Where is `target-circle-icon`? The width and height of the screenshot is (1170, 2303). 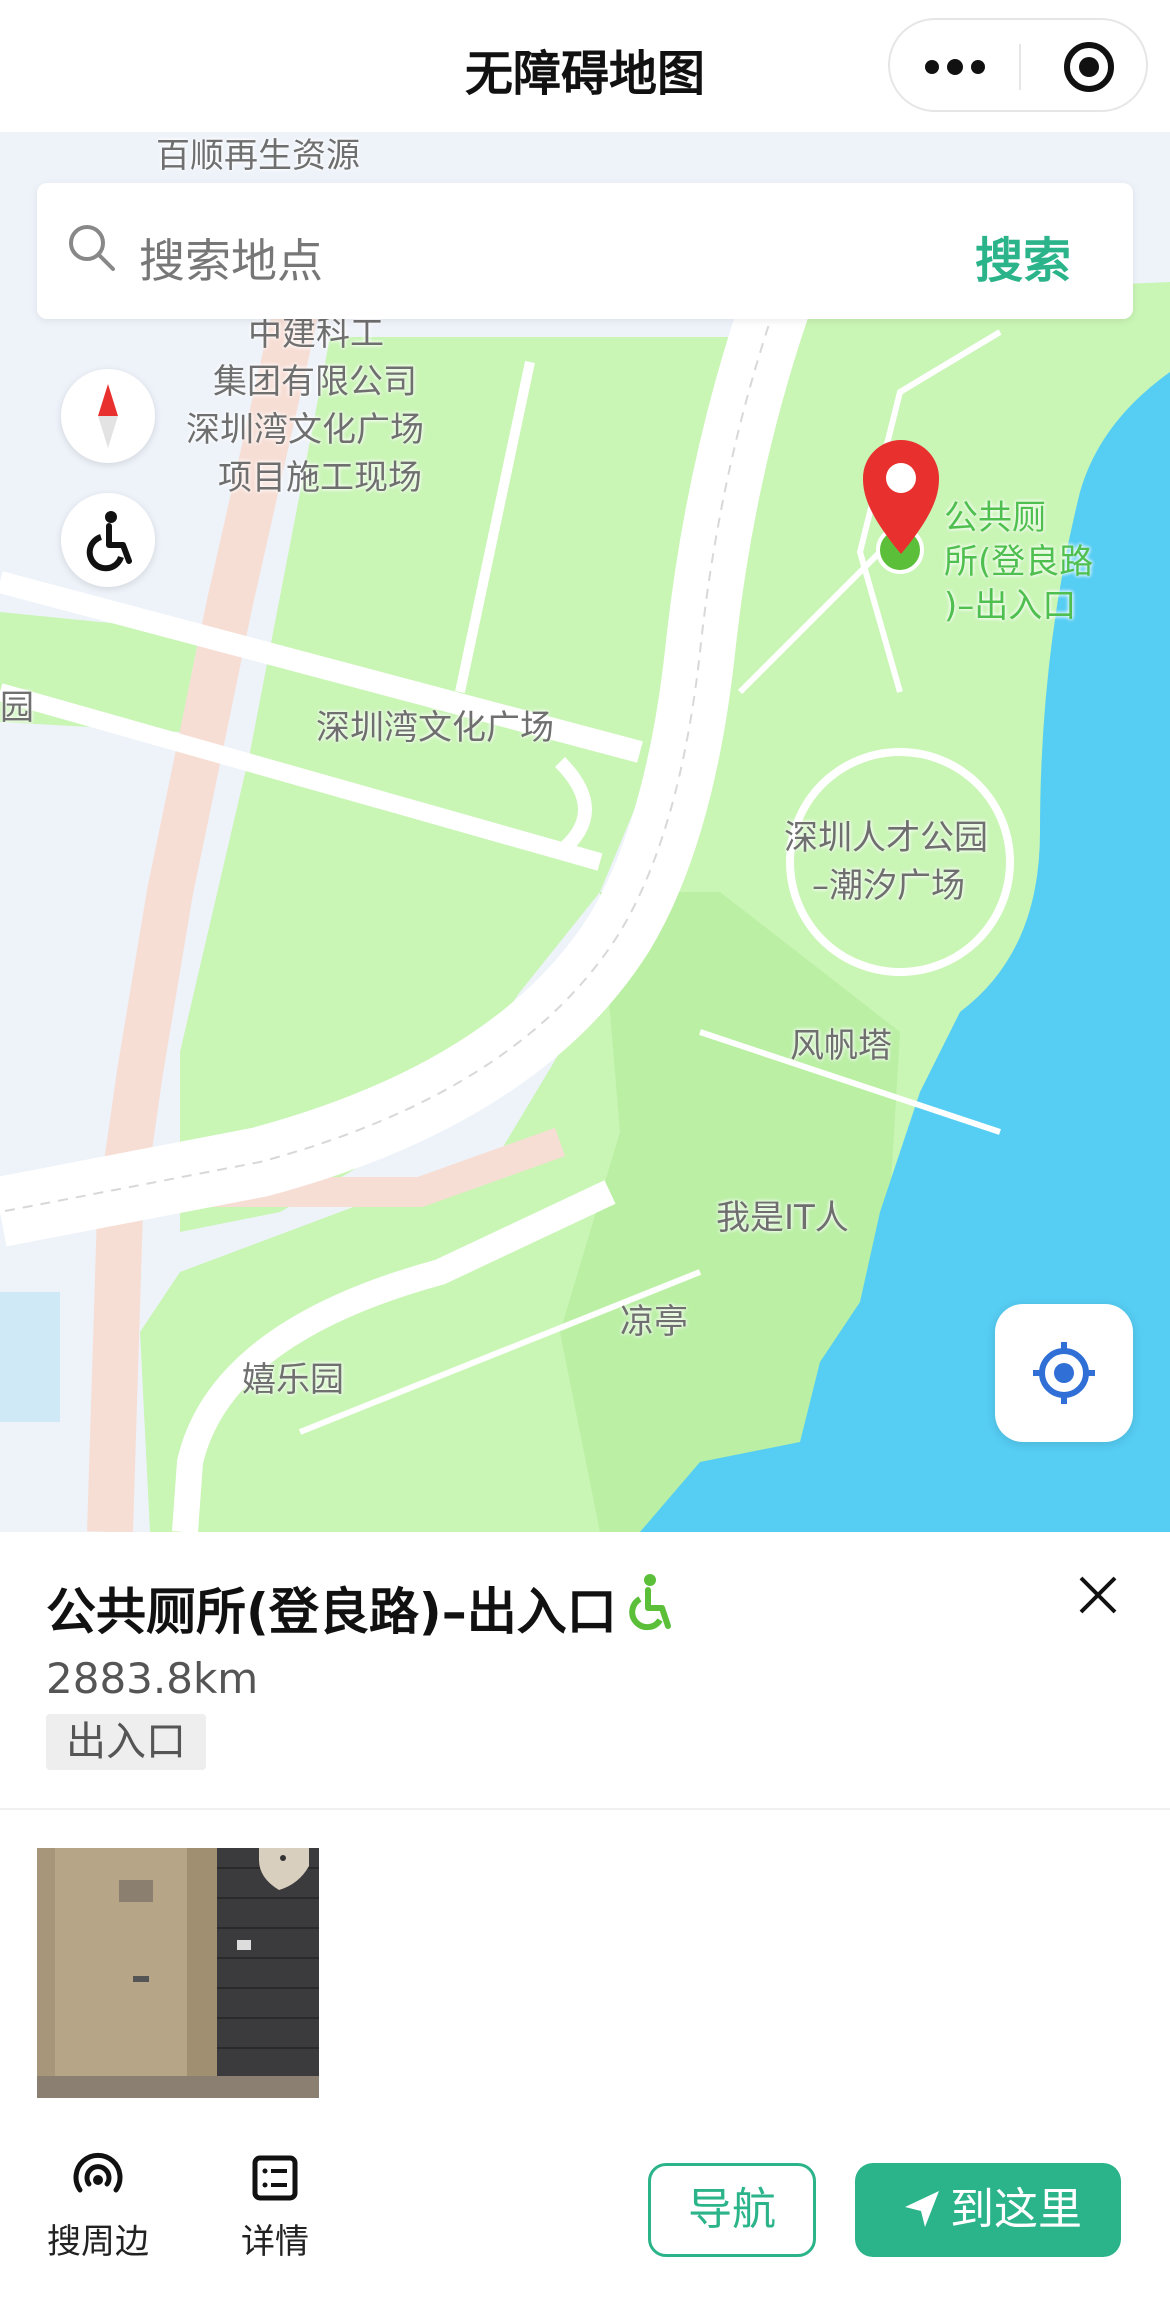 target-circle-icon is located at coordinates (1089, 67).